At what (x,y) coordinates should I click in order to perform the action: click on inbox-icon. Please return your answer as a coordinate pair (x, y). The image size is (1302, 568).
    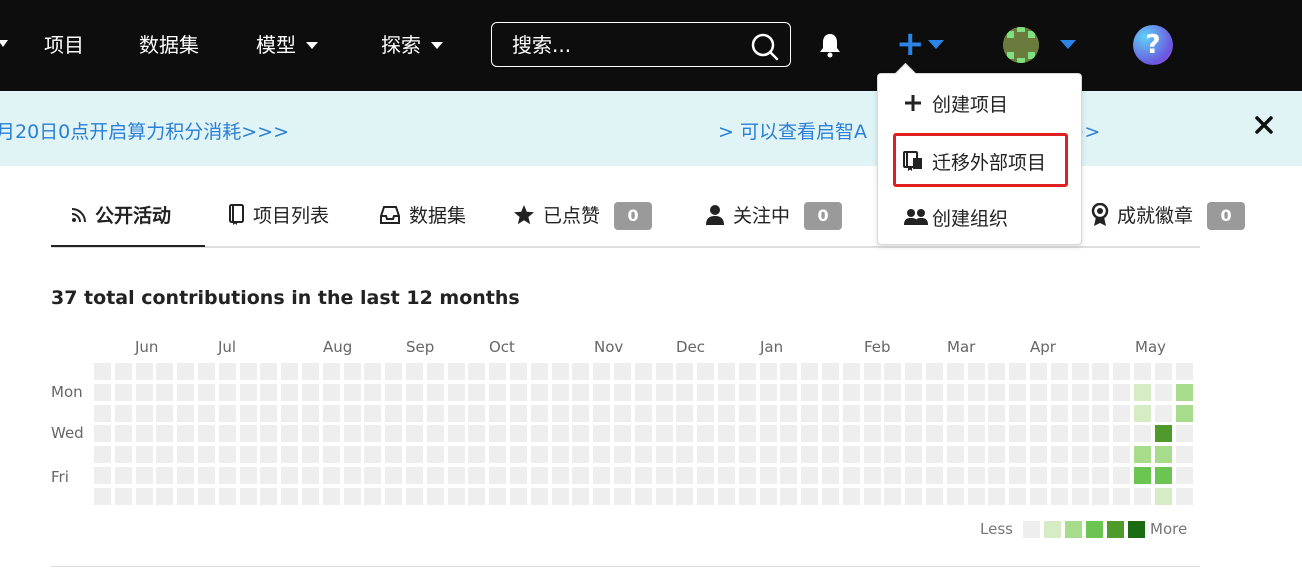
    Looking at the image, I should click on (390, 214).